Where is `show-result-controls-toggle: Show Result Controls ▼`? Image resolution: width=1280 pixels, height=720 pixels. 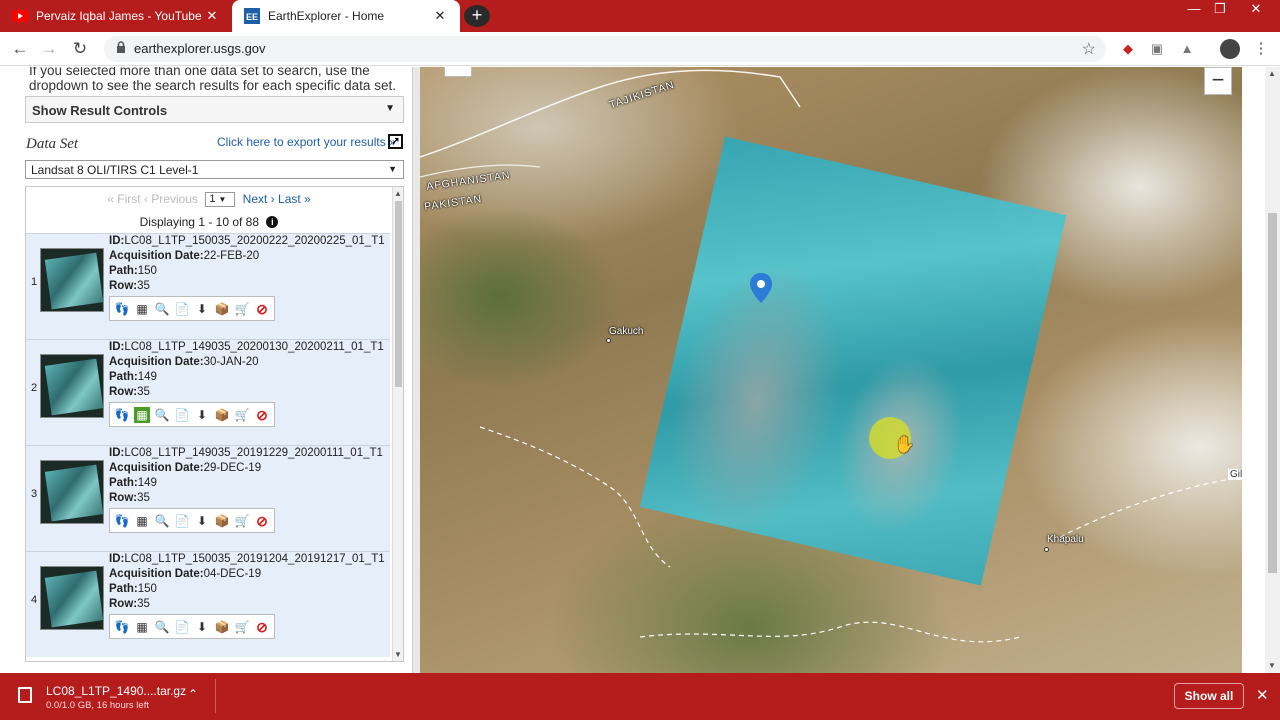
show-result-controls-toggle: Show Result Controls ▼ is located at coordinates (214, 109).